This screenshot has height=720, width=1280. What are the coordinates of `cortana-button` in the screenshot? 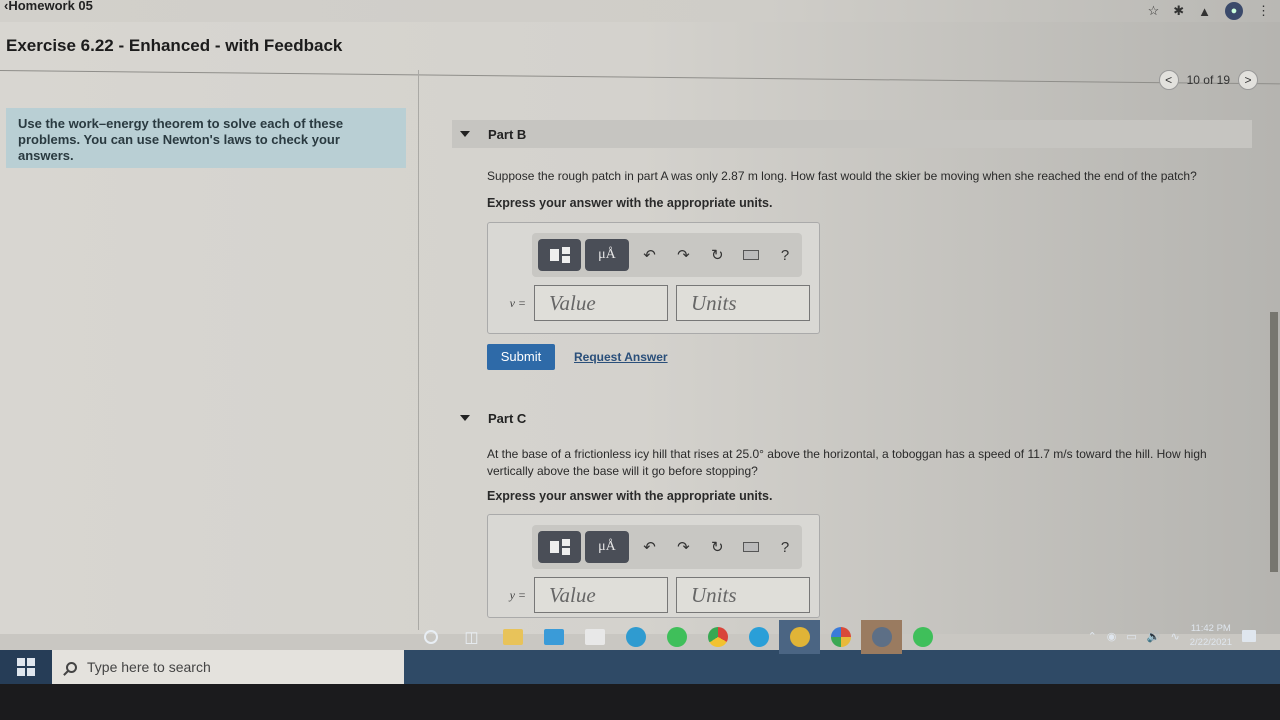 It's located at (430, 637).